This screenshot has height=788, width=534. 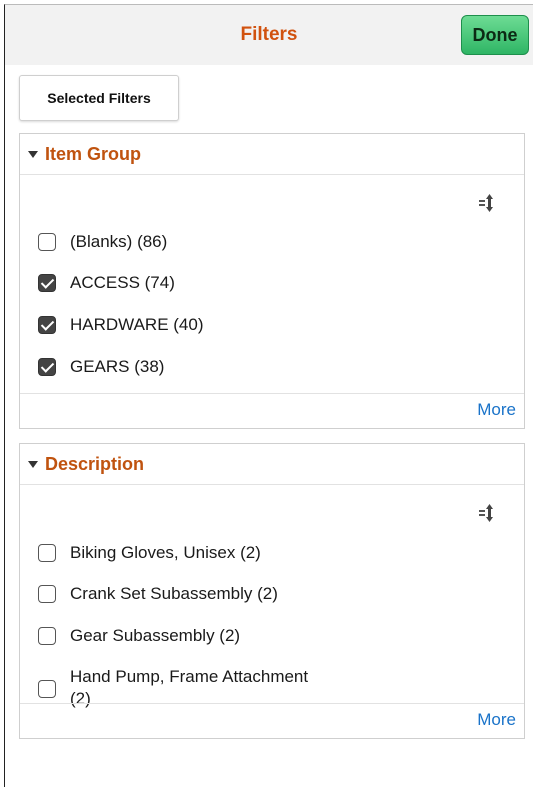 What do you see at coordinates (272, 154) in the screenshot?
I see `item-group-header: Item Group` at bounding box center [272, 154].